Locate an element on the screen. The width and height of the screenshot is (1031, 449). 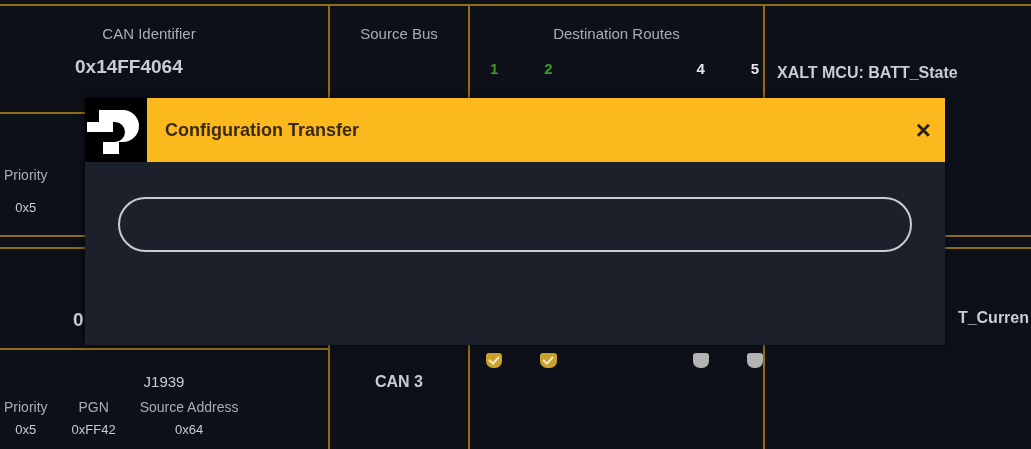
field-label: PGN is located at coordinates (93, 407).